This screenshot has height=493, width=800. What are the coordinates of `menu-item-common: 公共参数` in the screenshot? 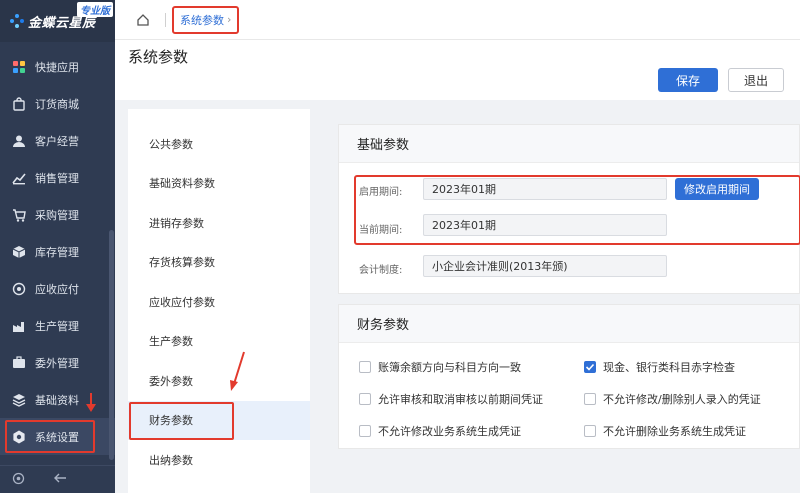 It's located at (219, 144).